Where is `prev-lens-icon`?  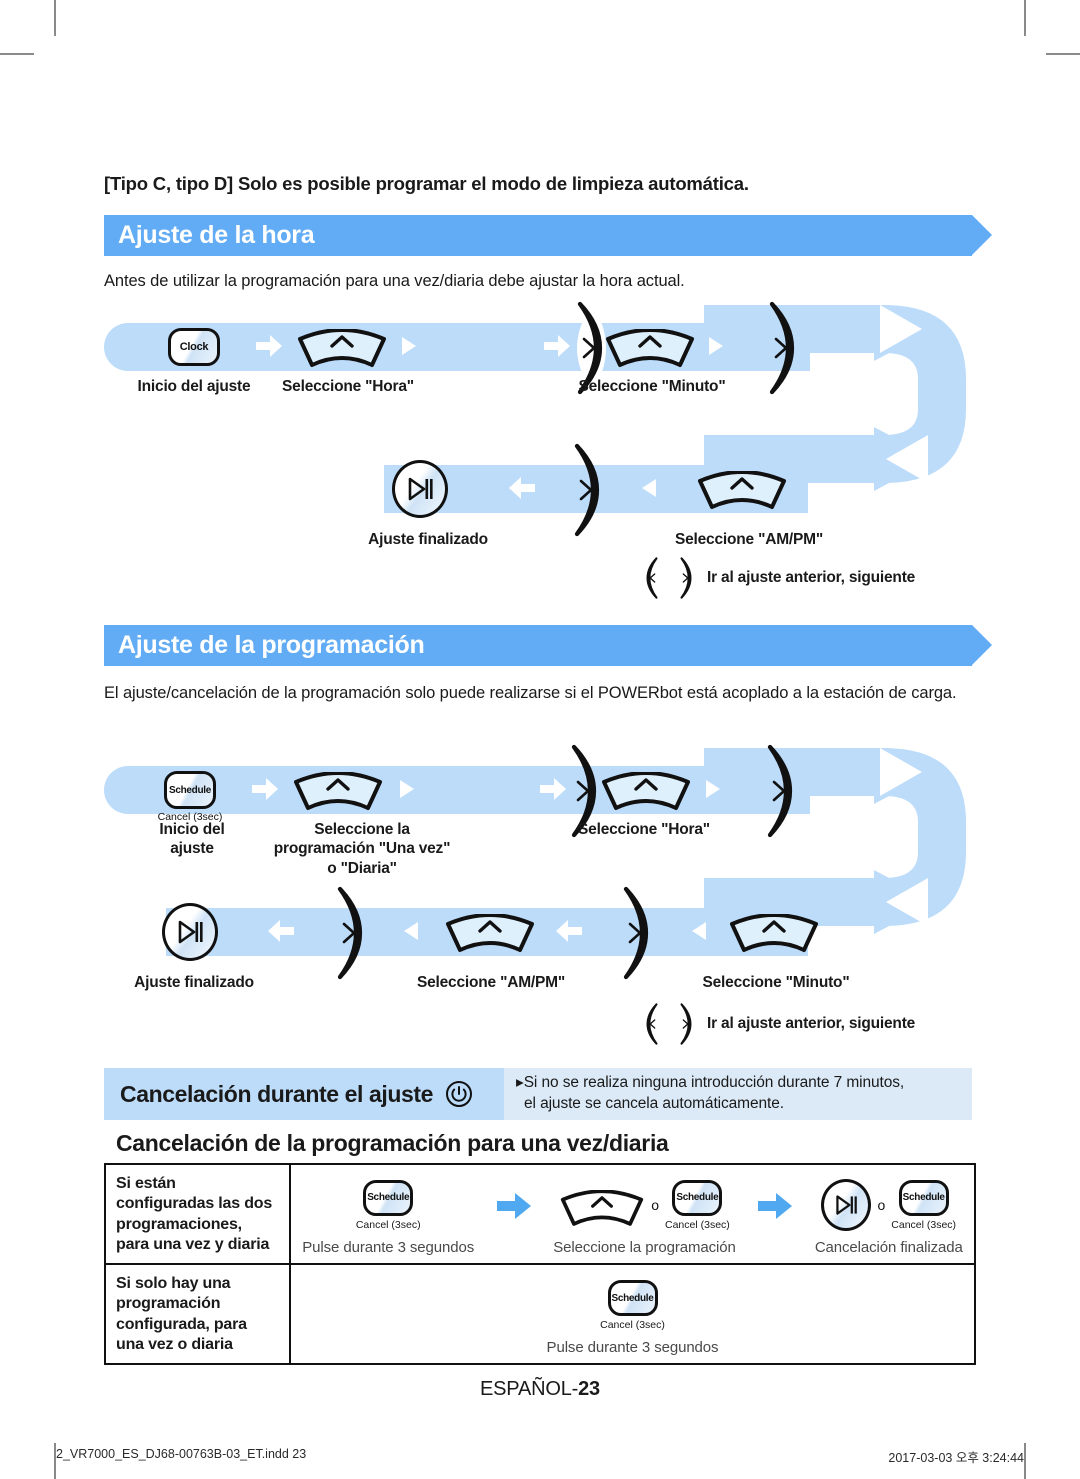 prev-lens-icon is located at coordinates (652, 578).